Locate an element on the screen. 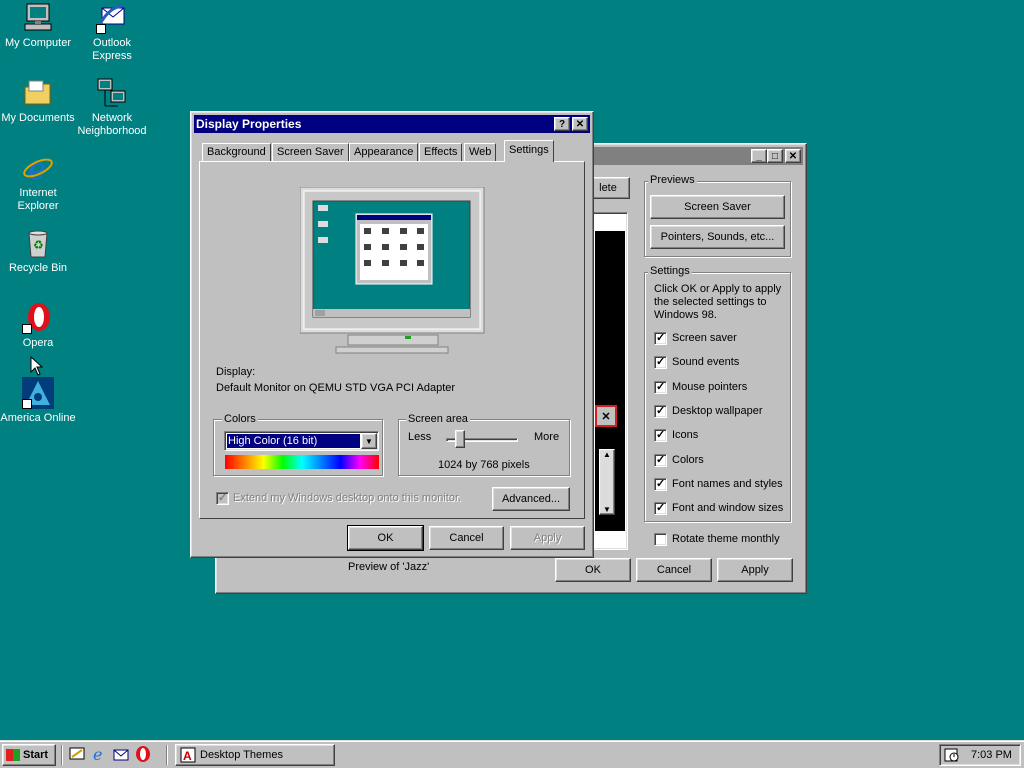 The height and width of the screenshot is (768, 1024). svg-text: A is located at coordinates (187, 756).